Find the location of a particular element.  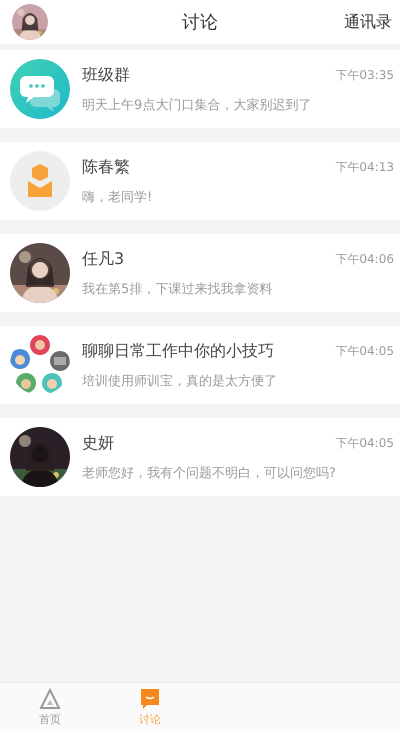

message-preview: 我在第5排，下课过来找我拿资料 is located at coordinates (178, 289).